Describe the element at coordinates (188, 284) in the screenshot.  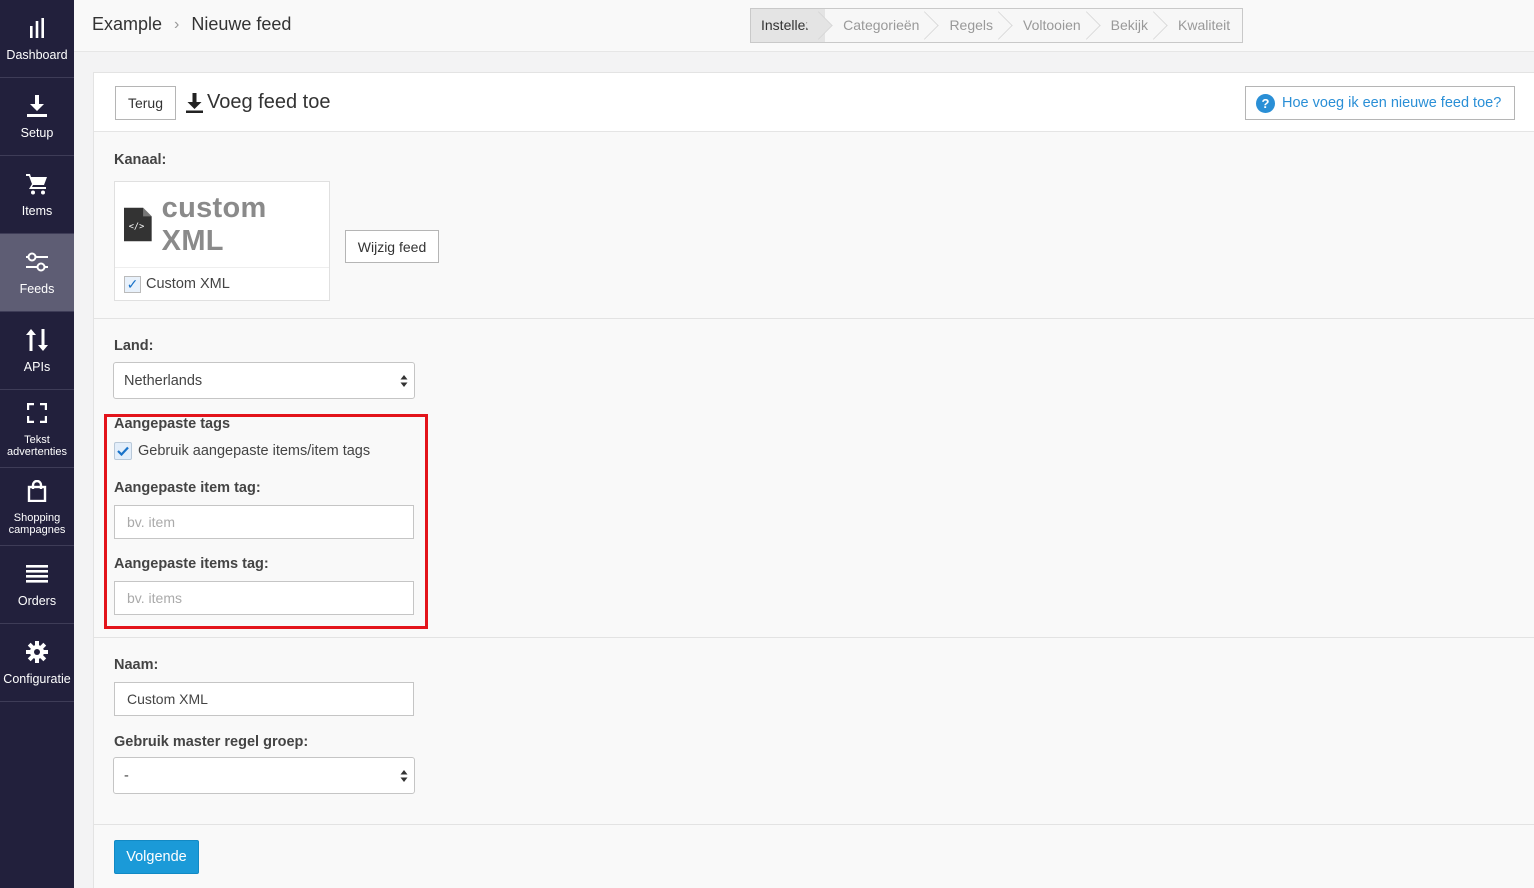
I see `channel-name: Custom XML` at that location.